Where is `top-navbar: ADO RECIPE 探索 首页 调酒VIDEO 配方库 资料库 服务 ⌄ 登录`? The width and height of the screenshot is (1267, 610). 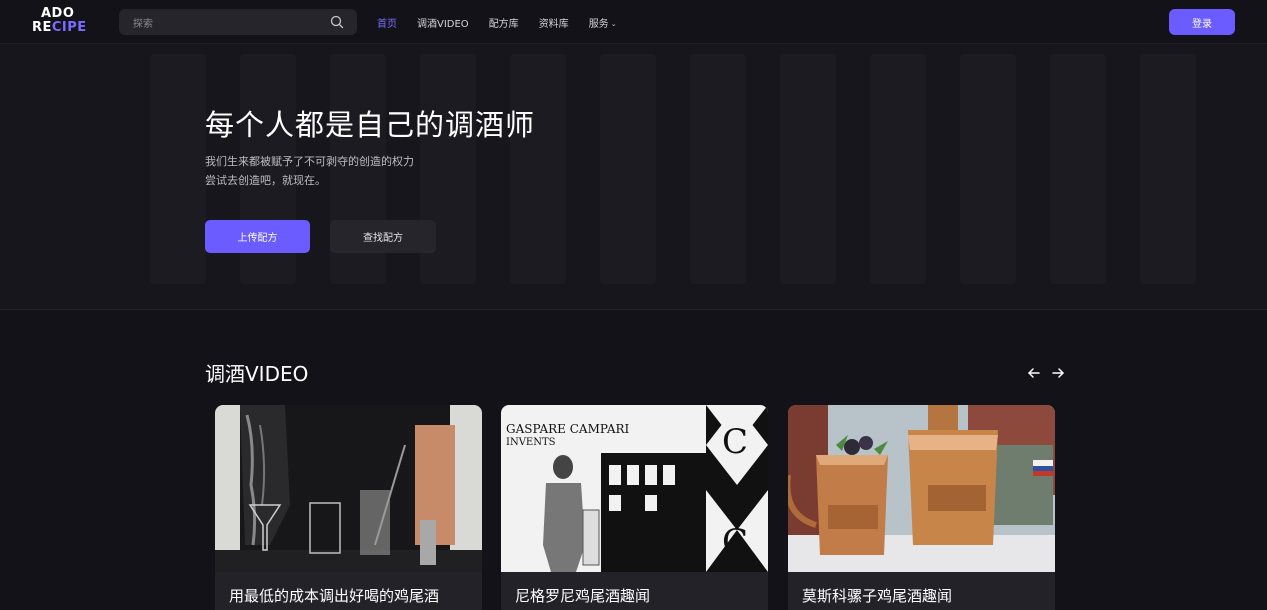 top-navbar: ADO RECIPE 探索 首页 调酒VIDEO 配方库 资料库 服务 ⌄ 登录 is located at coordinates (633, 22).